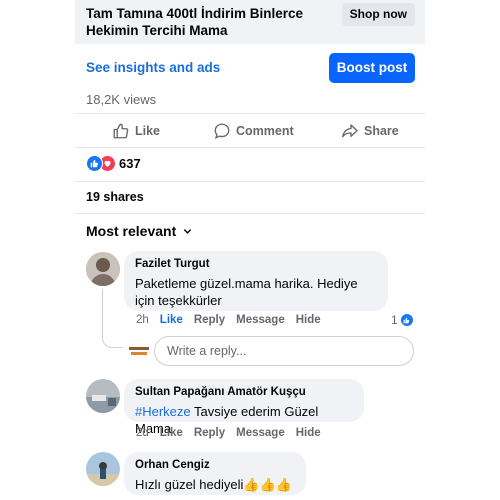  What do you see at coordinates (115, 197) in the screenshot?
I see `shares-count: 19 shares` at bounding box center [115, 197].